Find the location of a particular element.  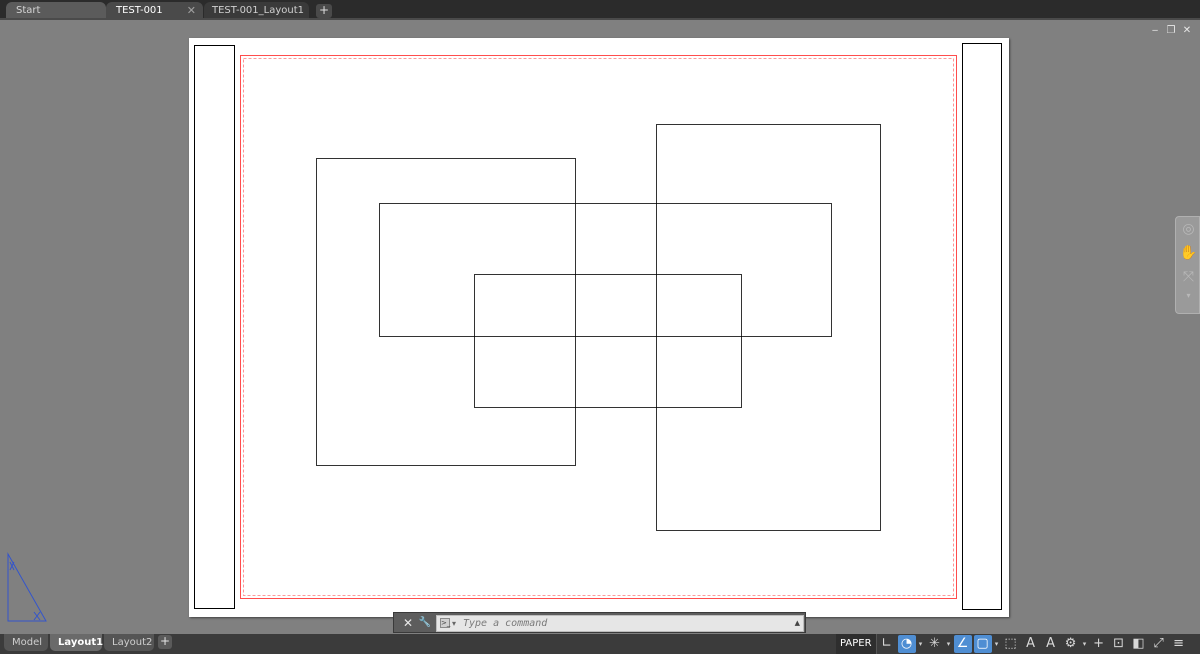

zoom-extents-icon: ⤧ is located at coordinates (1188, 277).